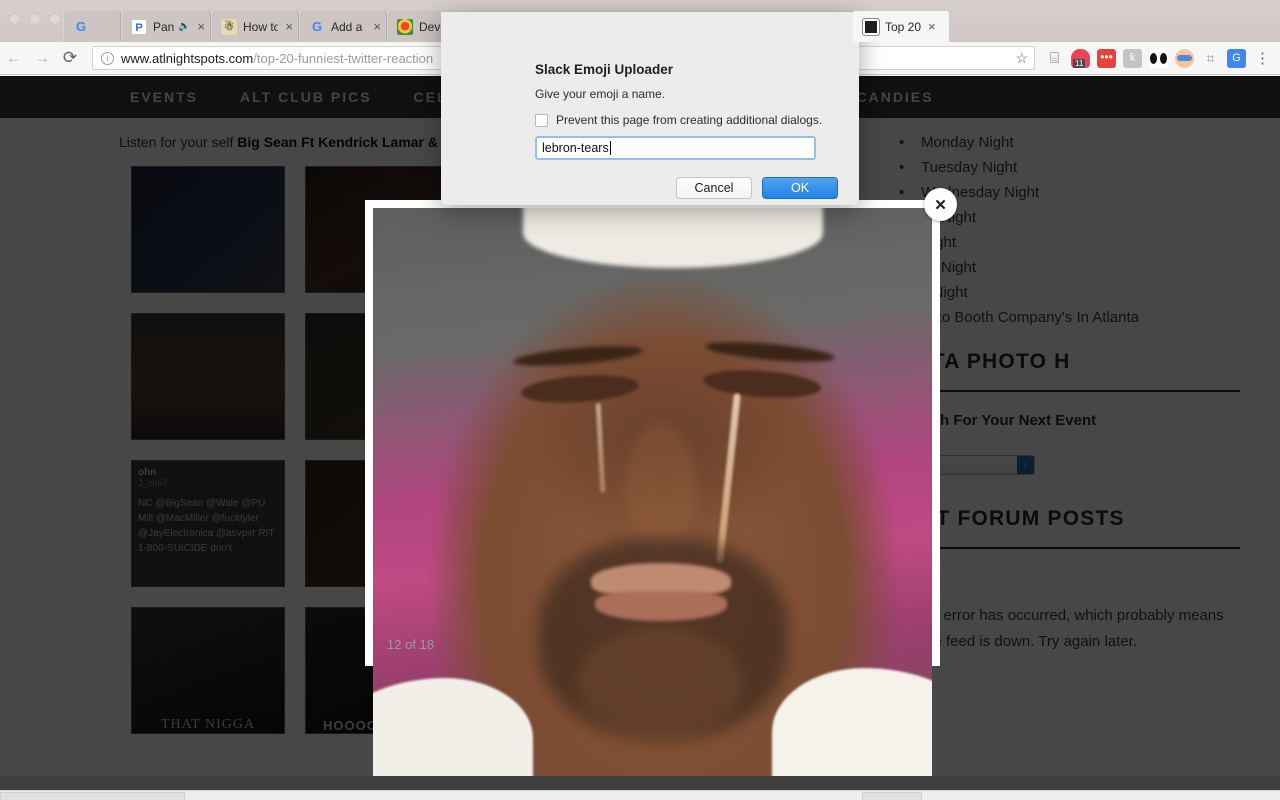 Image resolution: width=1280 pixels, height=800 pixels. Describe the element at coordinates (92, 26) in the screenshot. I see `tab-0: G` at that location.